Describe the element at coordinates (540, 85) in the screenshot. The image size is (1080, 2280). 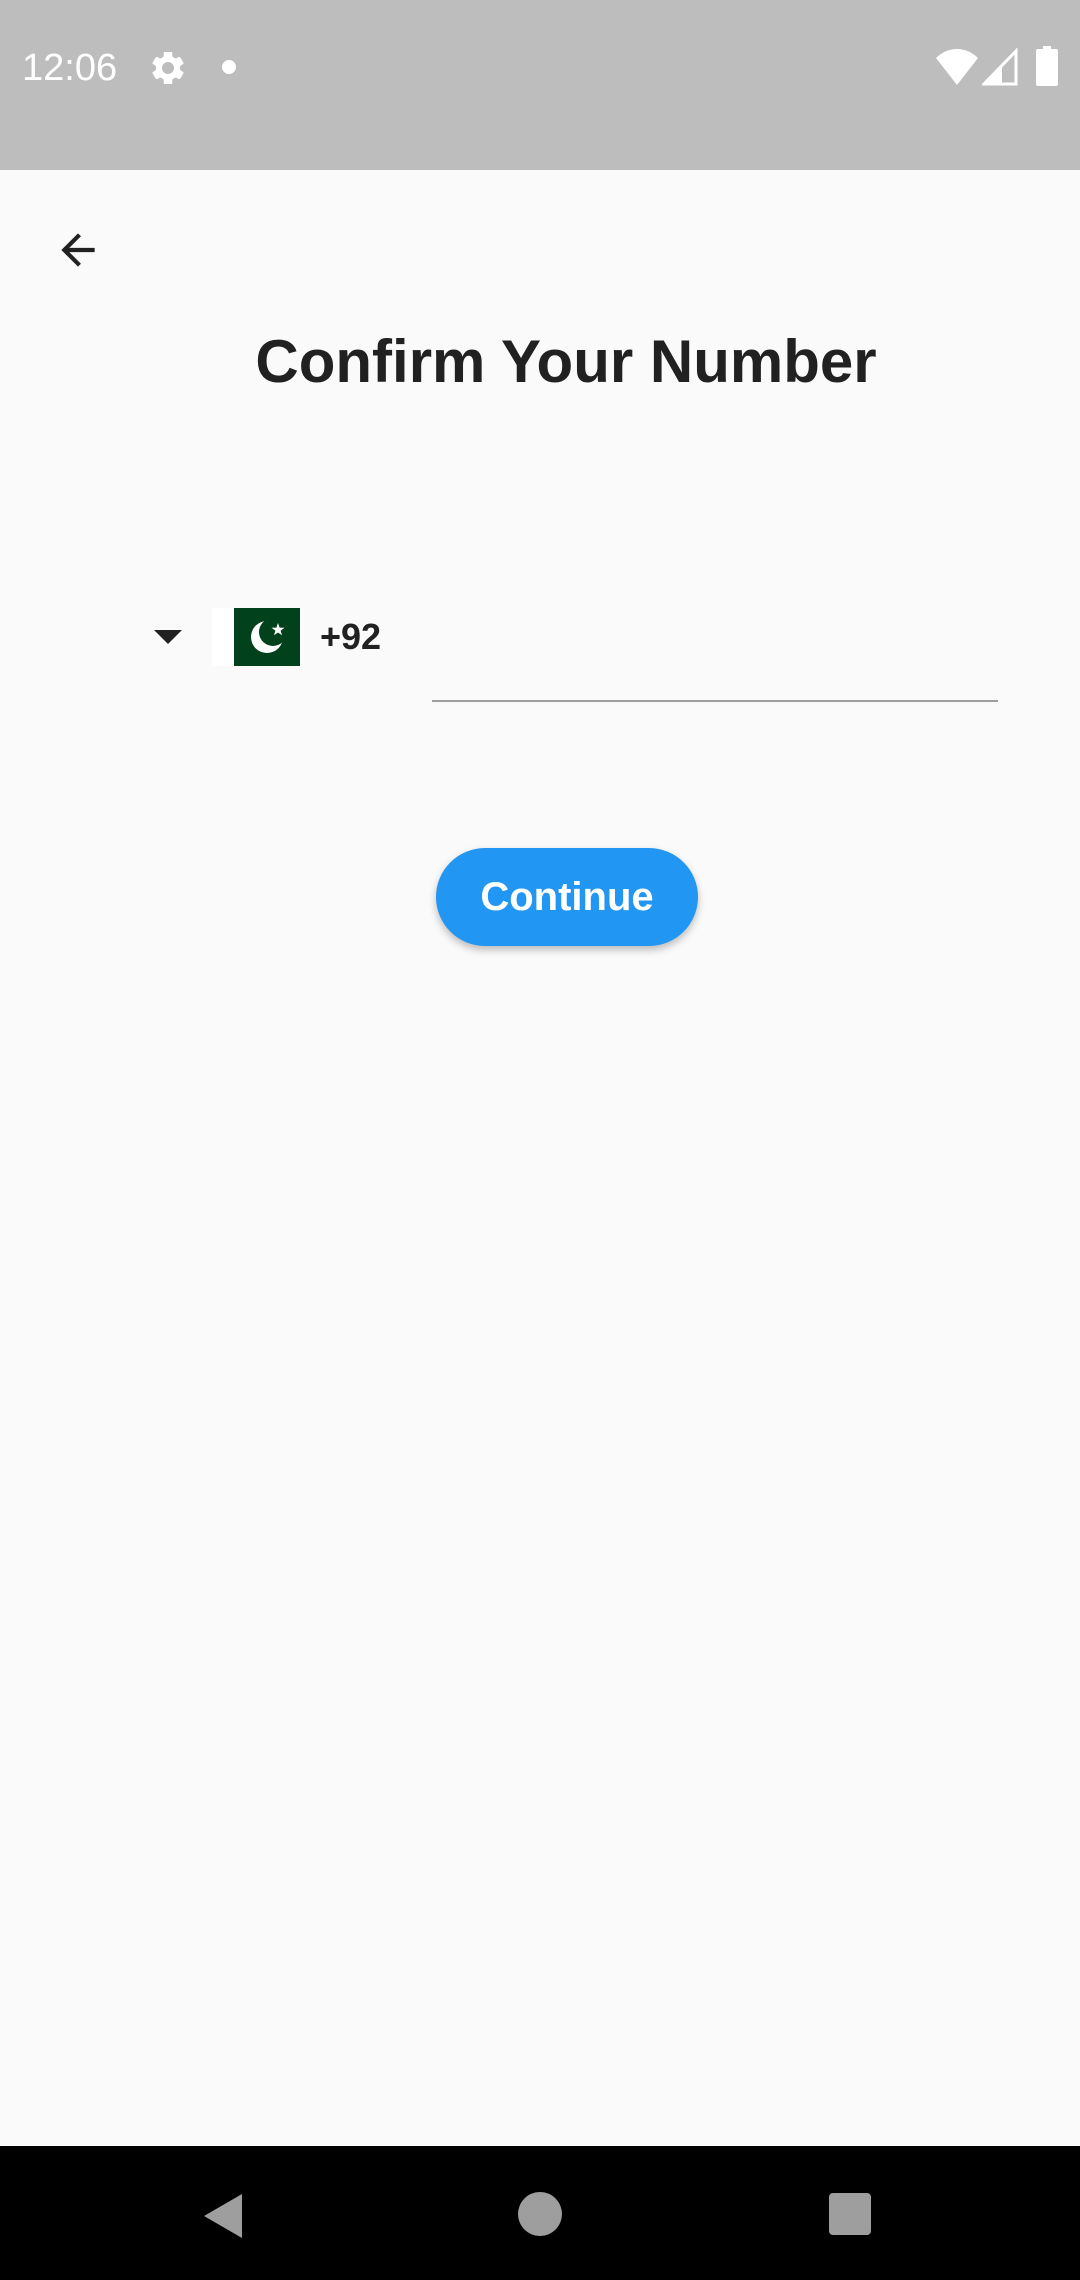
I see `status-bar: 12:06` at that location.